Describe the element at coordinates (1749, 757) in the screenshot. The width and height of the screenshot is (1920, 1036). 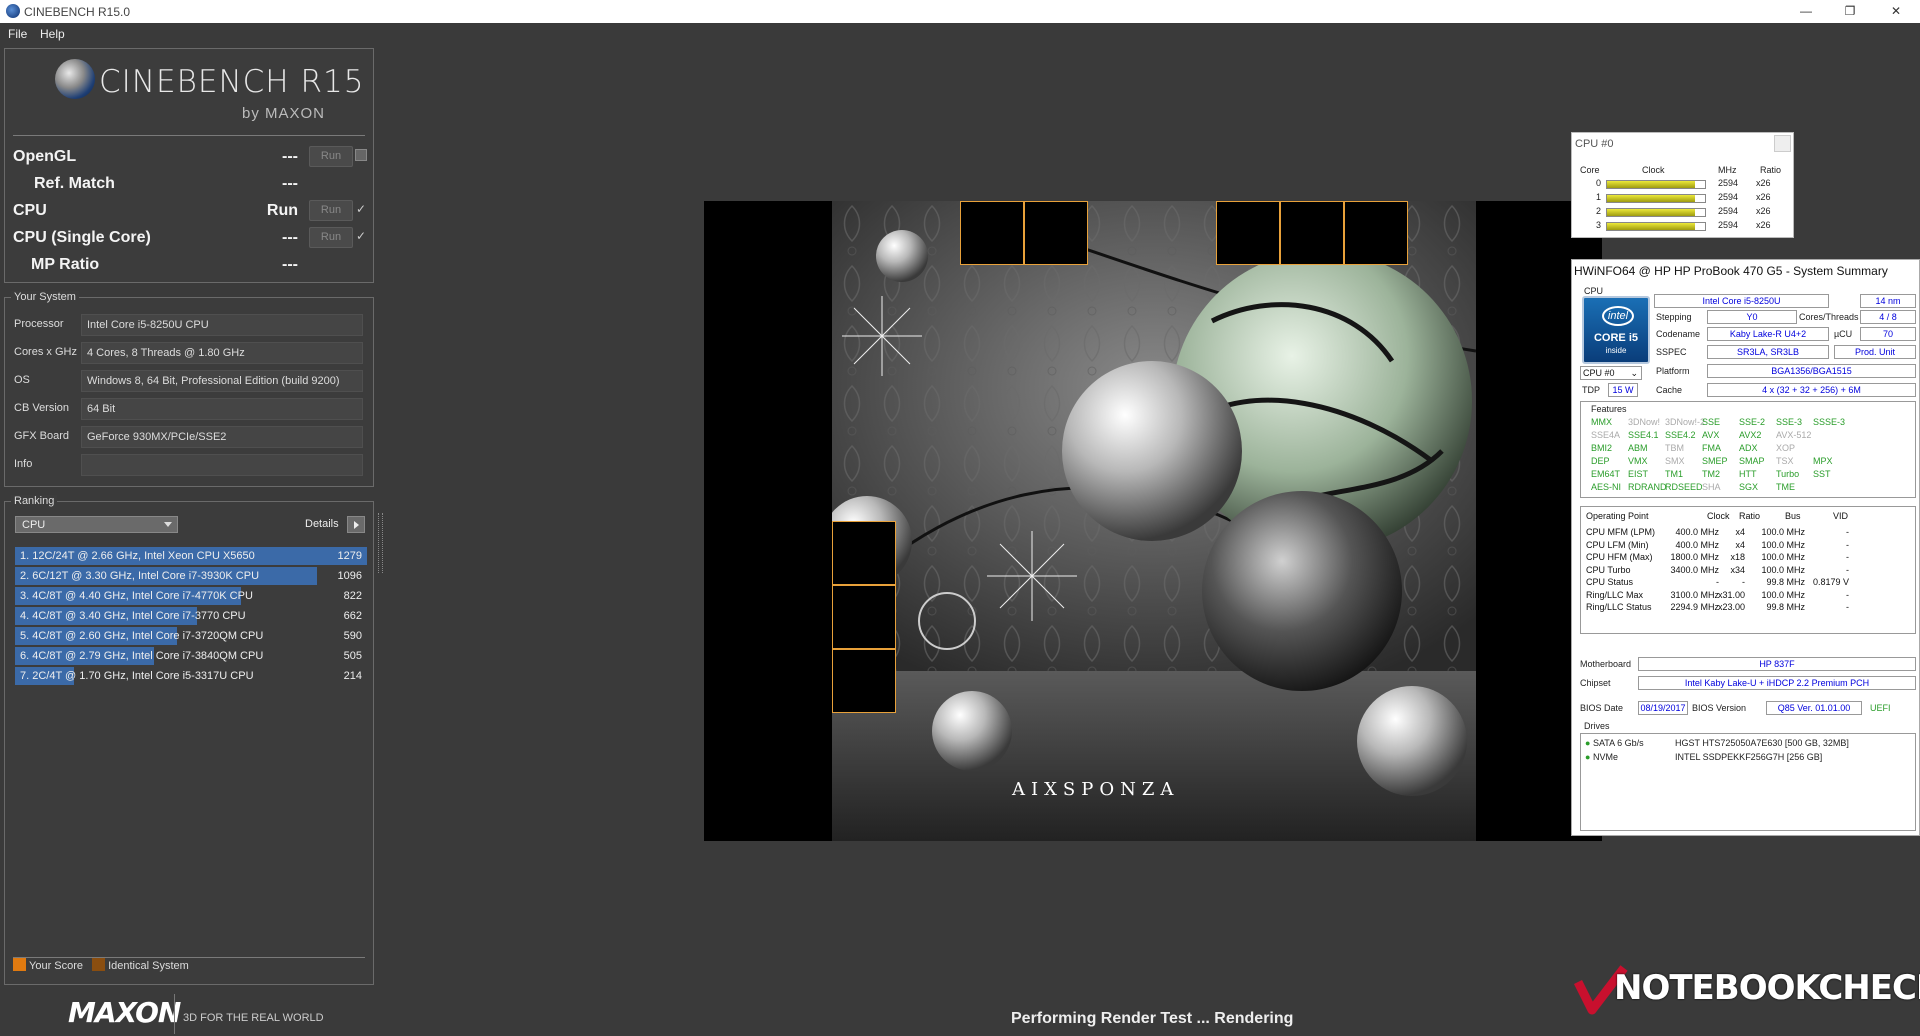
I see `drive-name: INTEL SSDPEKKF256G7H [256 GB]` at that location.